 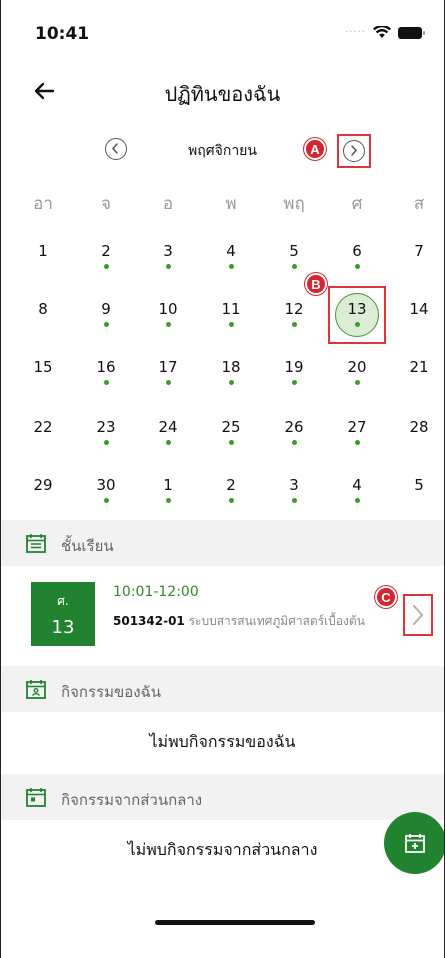 I want to click on calendar-day: 12, so click(x=294, y=322).